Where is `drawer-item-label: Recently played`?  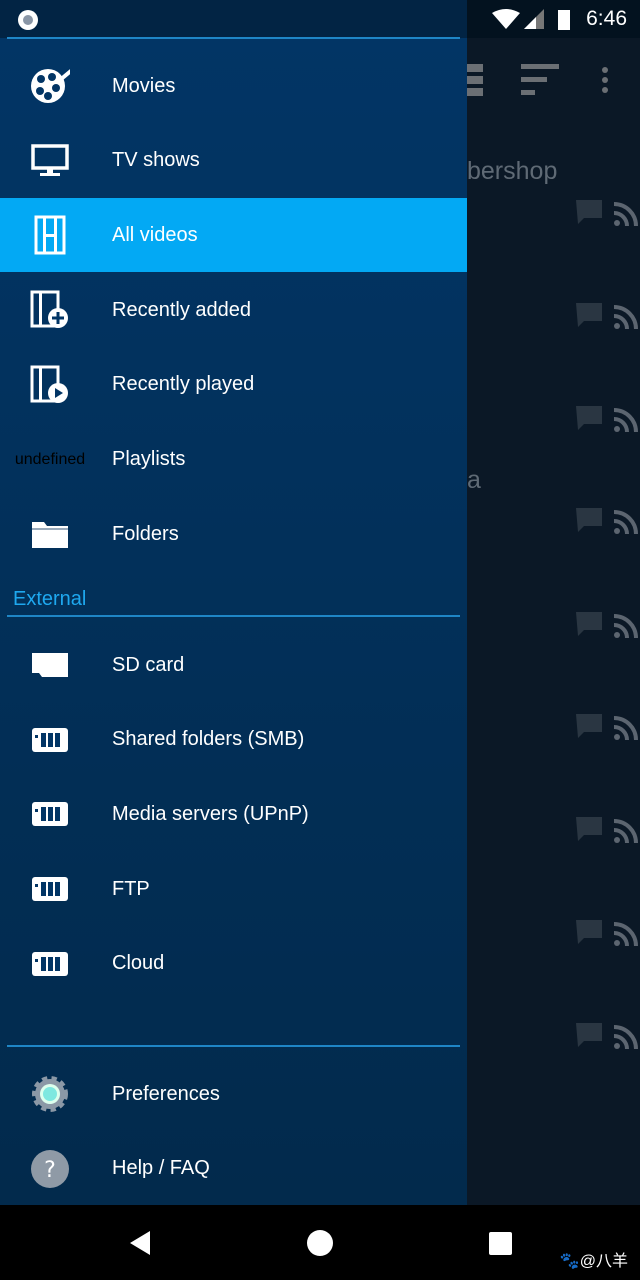 drawer-item-label: Recently played is located at coordinates (183, 384).